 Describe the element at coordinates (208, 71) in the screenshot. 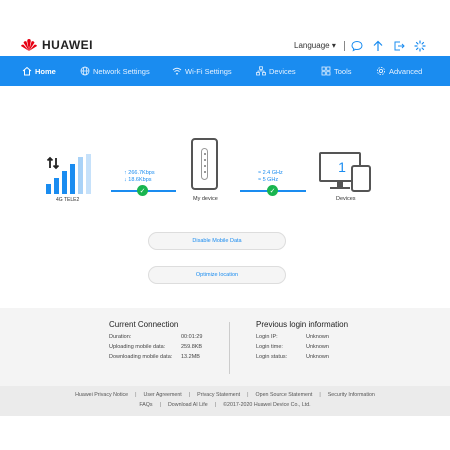

I see `nav-wifi-settings-label: Wi-Fi Settings` at that location.